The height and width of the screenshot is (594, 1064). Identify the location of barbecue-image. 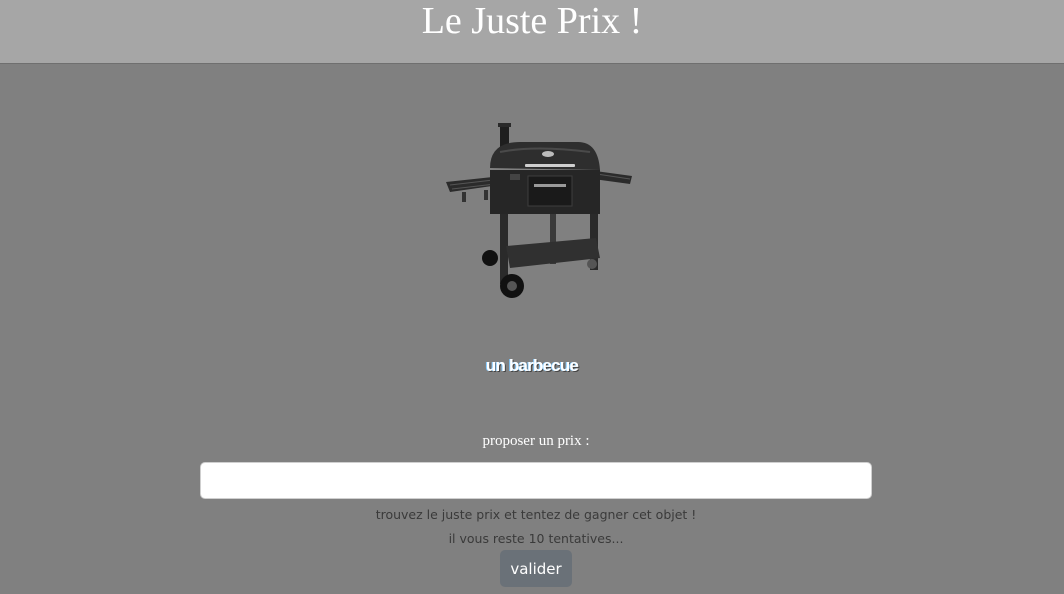
(539, 210).